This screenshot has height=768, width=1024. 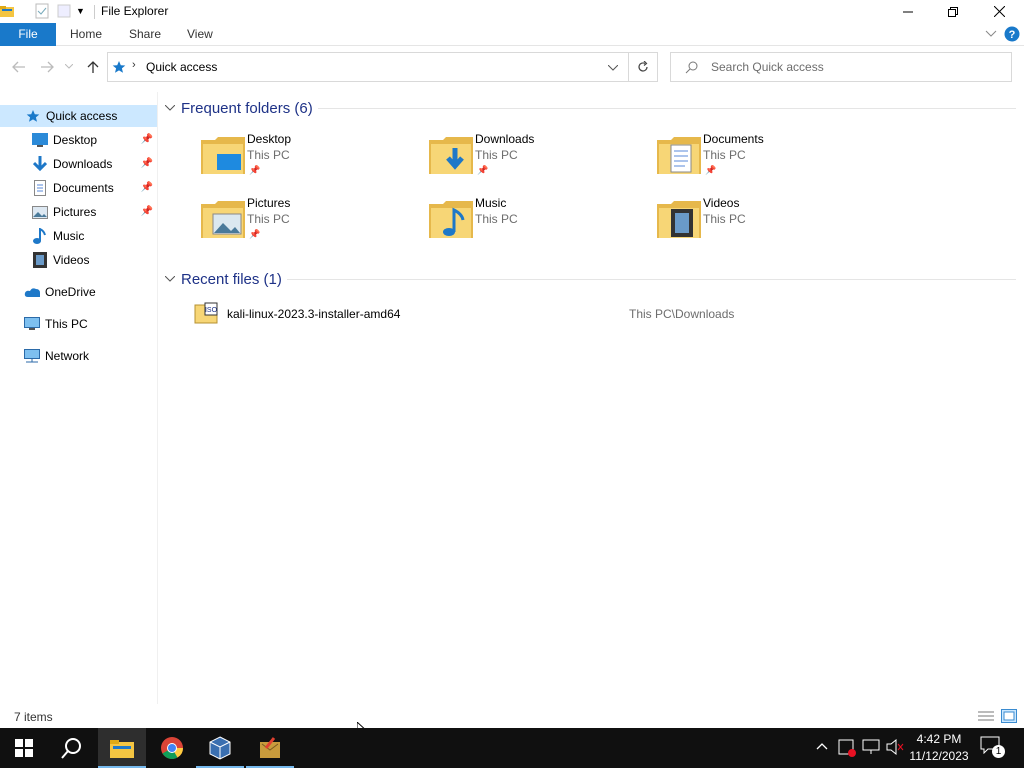 What do you see at coordinates (200, 34) in the screenshot?
I see `tab-view: View` at bounding box center [200, 34].